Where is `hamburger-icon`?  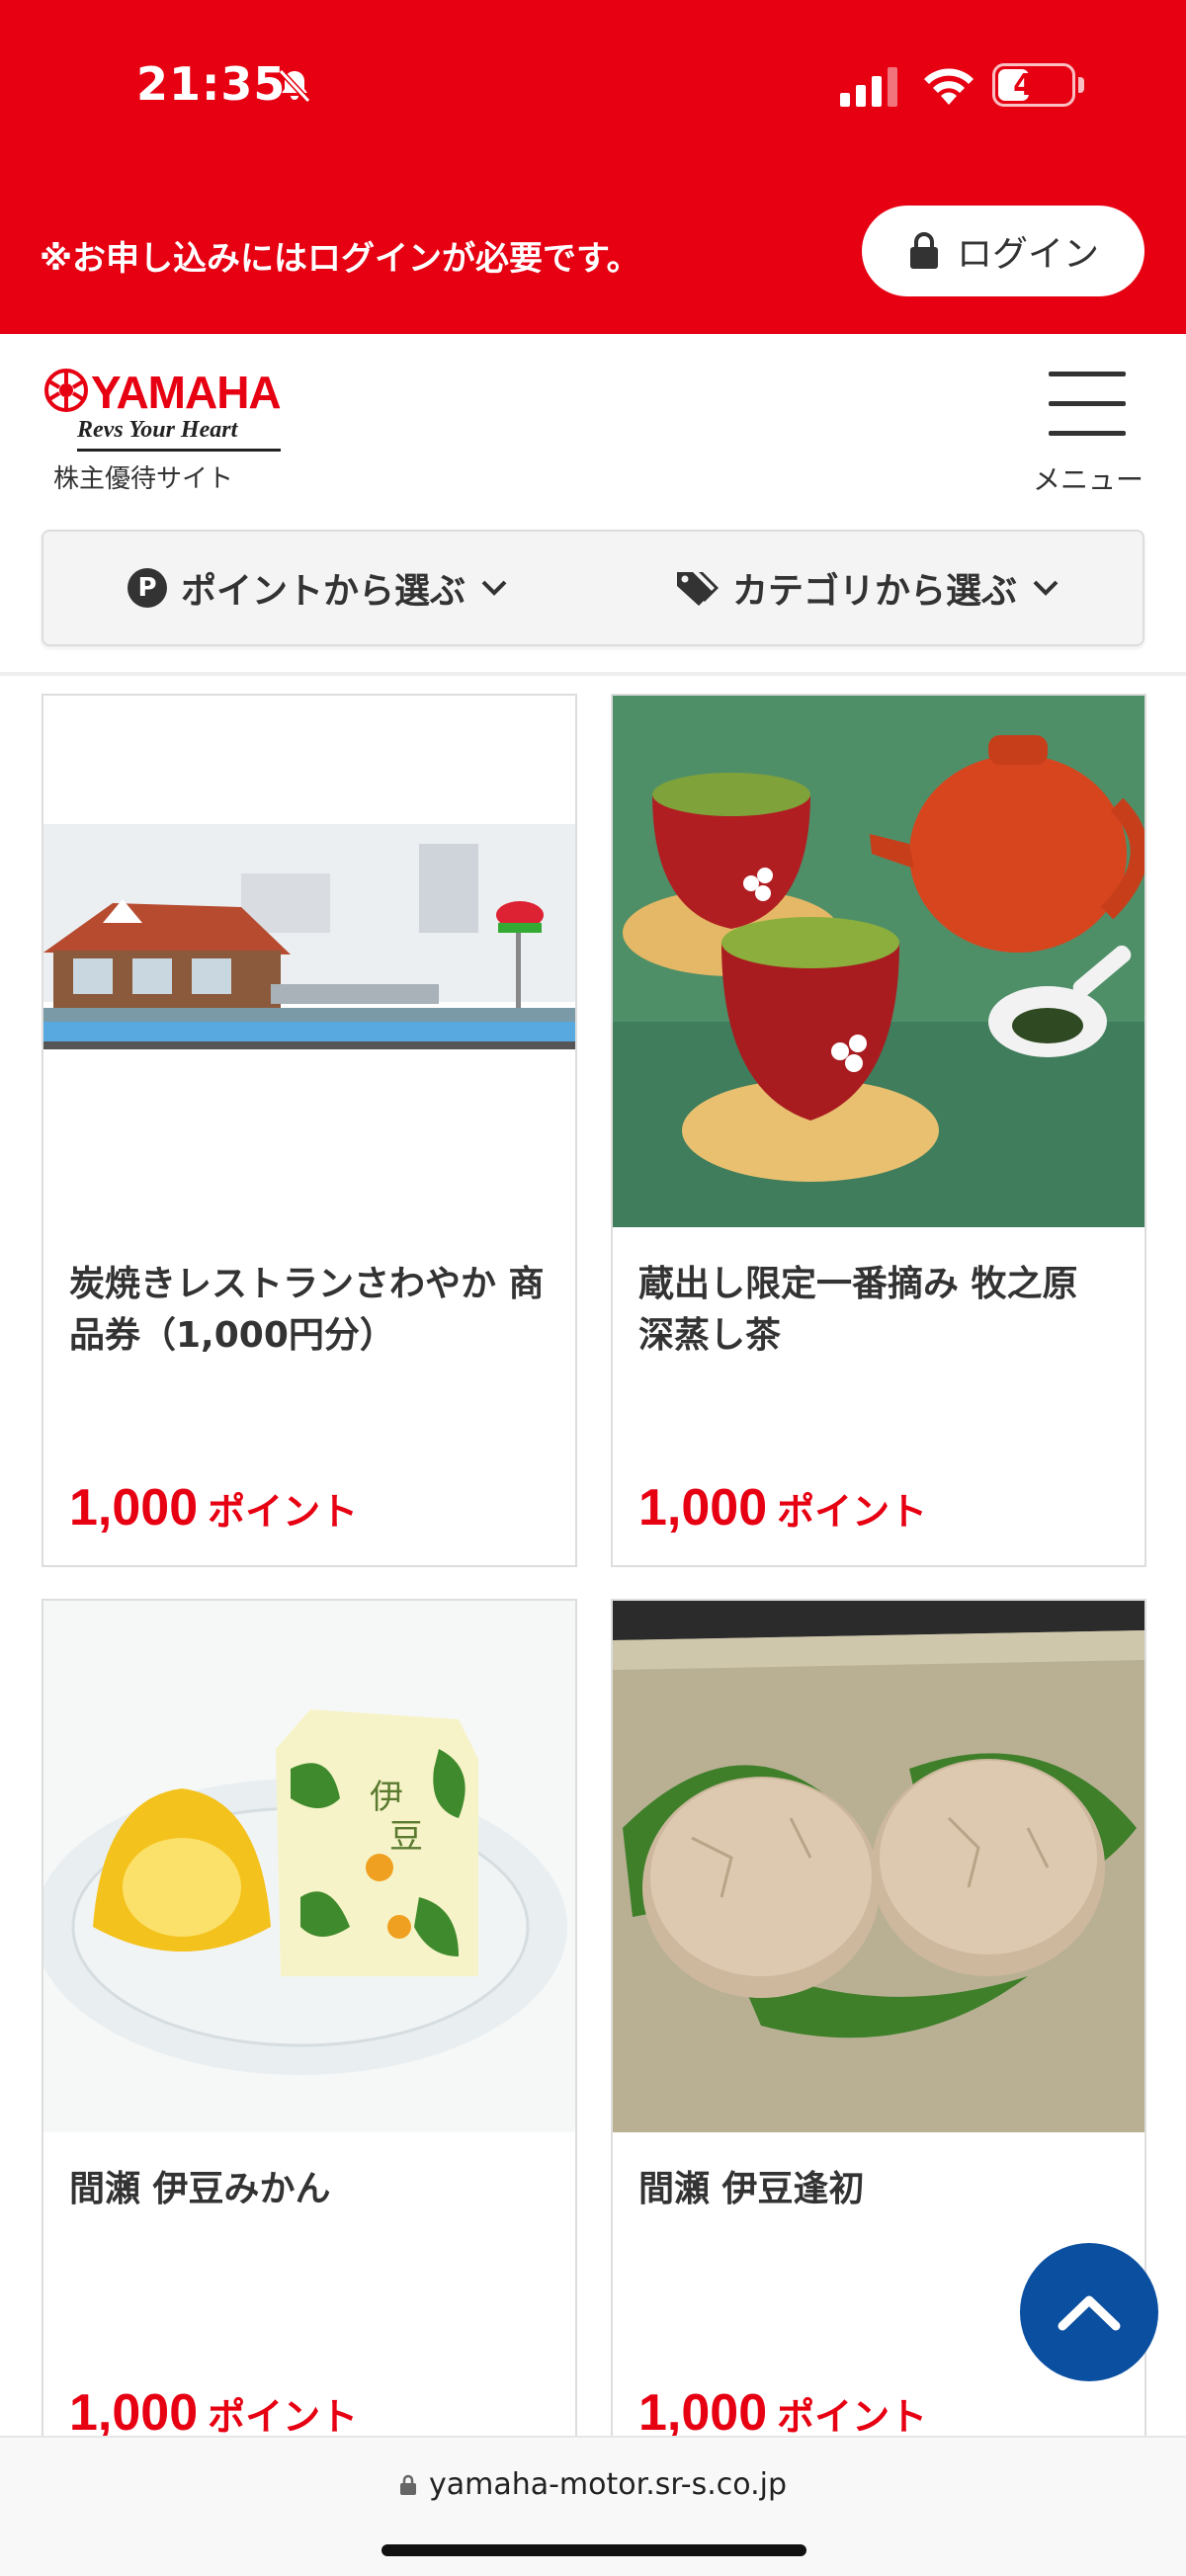 hamburger-icon is located at coordinates (1087, 374).